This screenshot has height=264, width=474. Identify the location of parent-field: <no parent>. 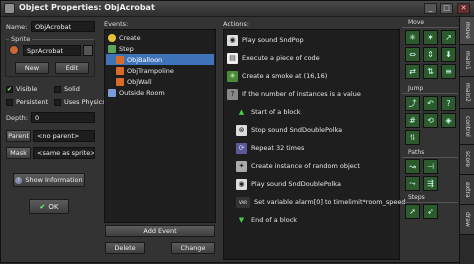
(64, 136).